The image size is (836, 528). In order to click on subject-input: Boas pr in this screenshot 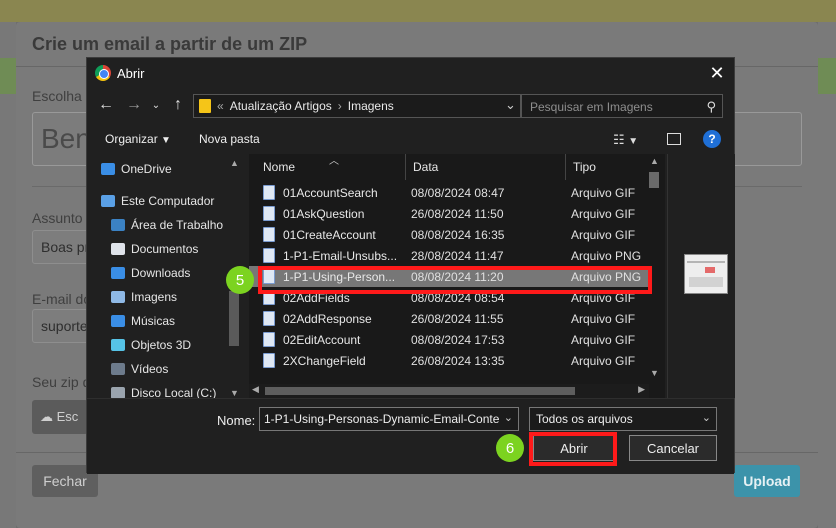, I will do `click(62, 247)`.